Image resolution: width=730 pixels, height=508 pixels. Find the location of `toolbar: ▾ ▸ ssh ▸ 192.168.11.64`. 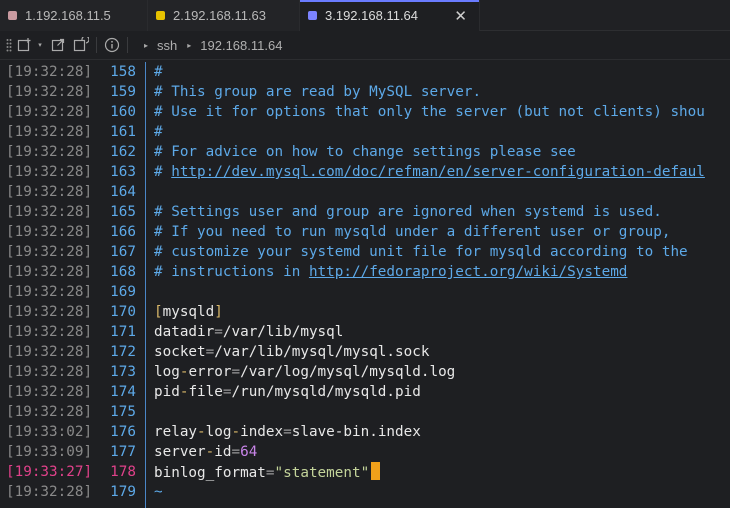

toolbar: ▾ ▸ ssh ▸ 192.168.11.64 is located at coordinates (365, 45).